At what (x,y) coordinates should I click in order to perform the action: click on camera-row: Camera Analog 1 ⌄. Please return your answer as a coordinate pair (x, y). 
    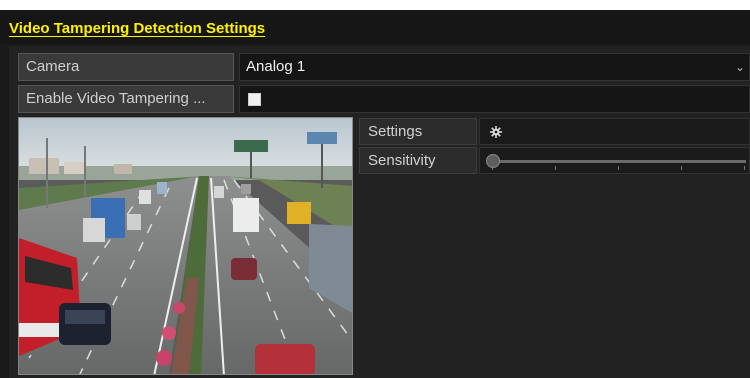
    Looking at the image, I should click on (384, 67).